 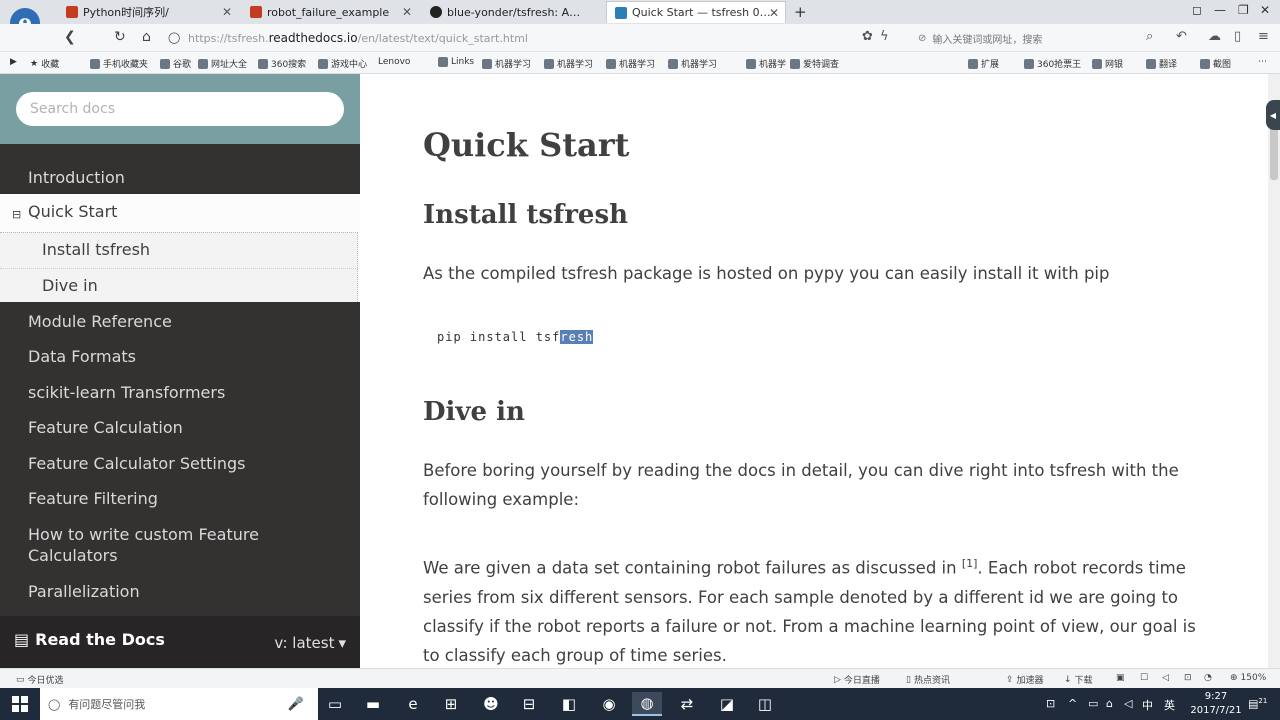 What do you see at coordinates (96, 249) in the screenshot?
I see `sidebar-subitem-install: Install tsfresh` at bounding box center [96, 249].